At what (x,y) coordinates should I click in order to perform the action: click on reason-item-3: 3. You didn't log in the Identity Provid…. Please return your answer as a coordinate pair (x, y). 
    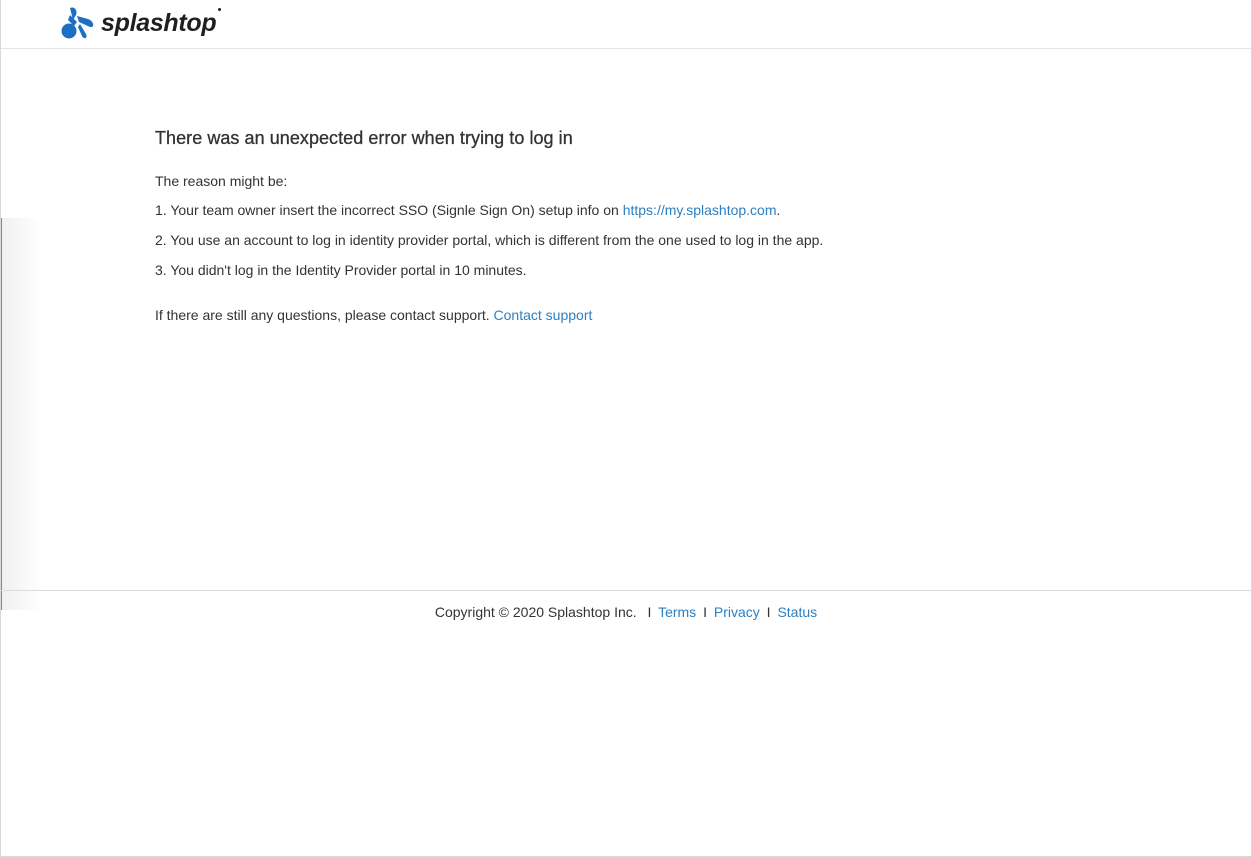
    Looking at the image, I should click on (341, 270).